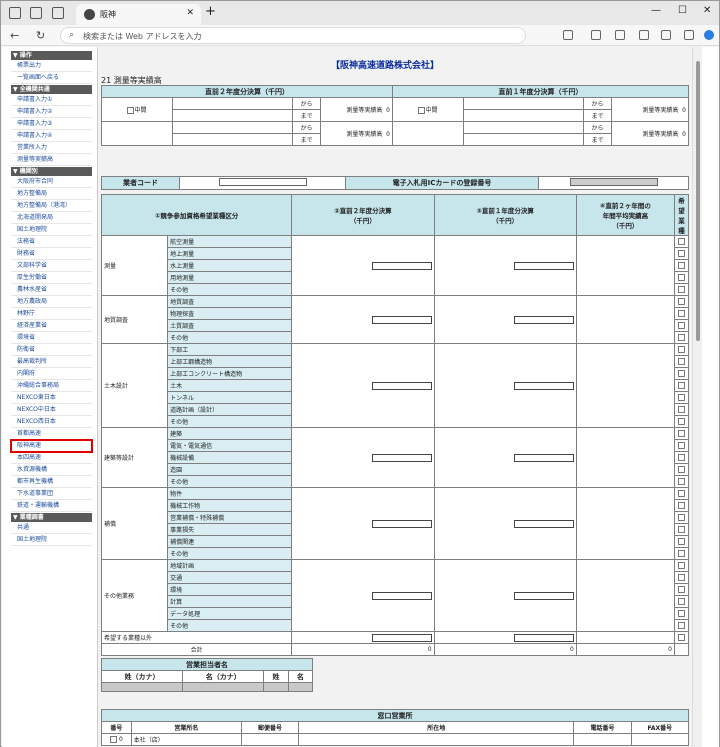 The width and height of the screenshot is (720, 747). What do you see at coordinates (707, 10) in the screenshot?
I see `window-close-icon: ✕` at bounding box center [707, 10].